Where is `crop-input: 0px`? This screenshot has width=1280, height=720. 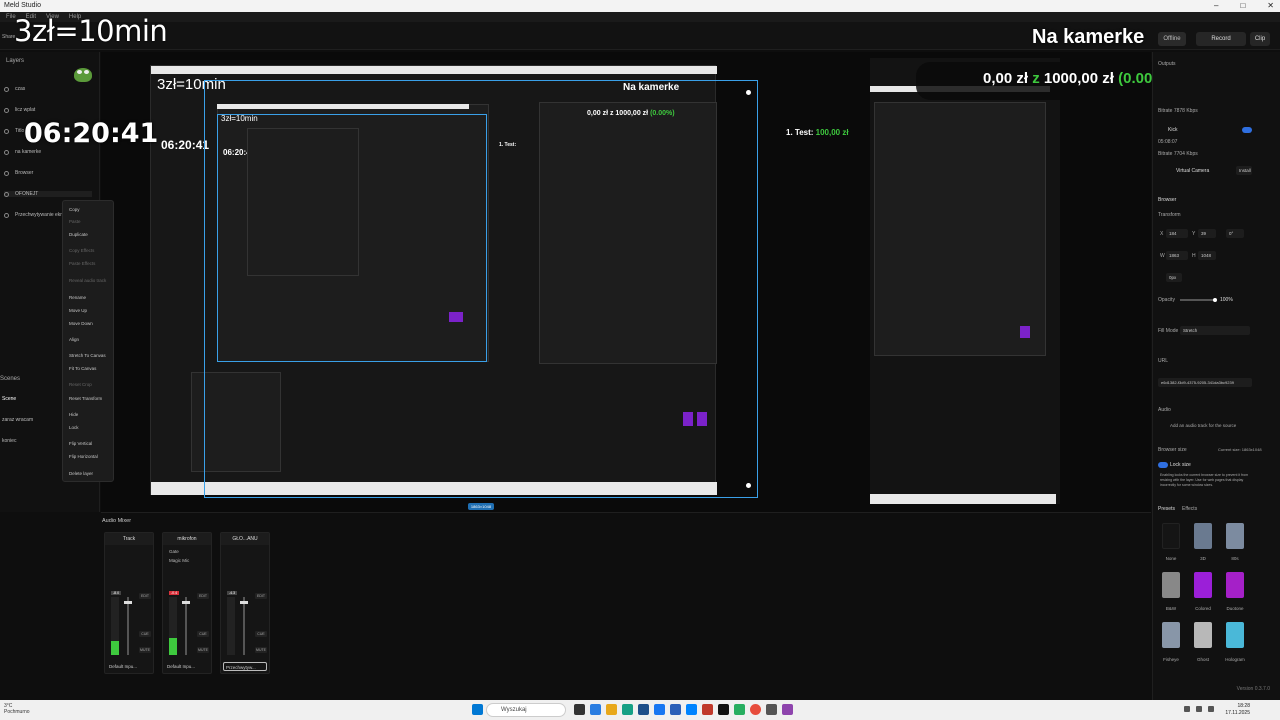 crop-input: 0px is located at coordinates (1174, 277).